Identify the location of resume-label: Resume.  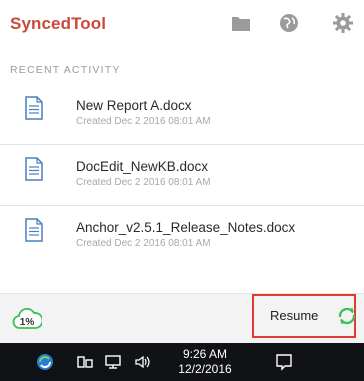
(294, 315).